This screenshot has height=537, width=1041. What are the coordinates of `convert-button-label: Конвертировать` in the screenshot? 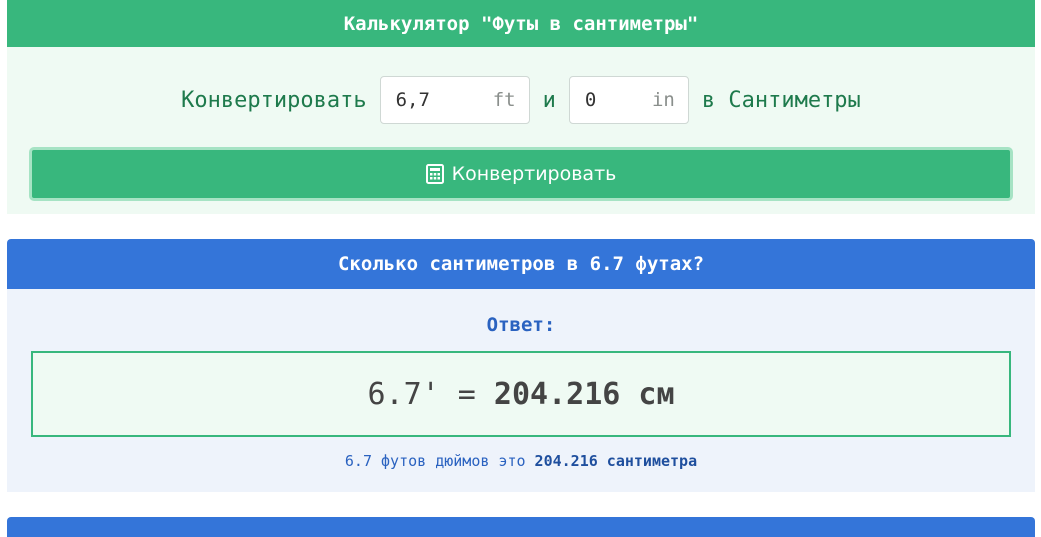 It's located at (534, 174).